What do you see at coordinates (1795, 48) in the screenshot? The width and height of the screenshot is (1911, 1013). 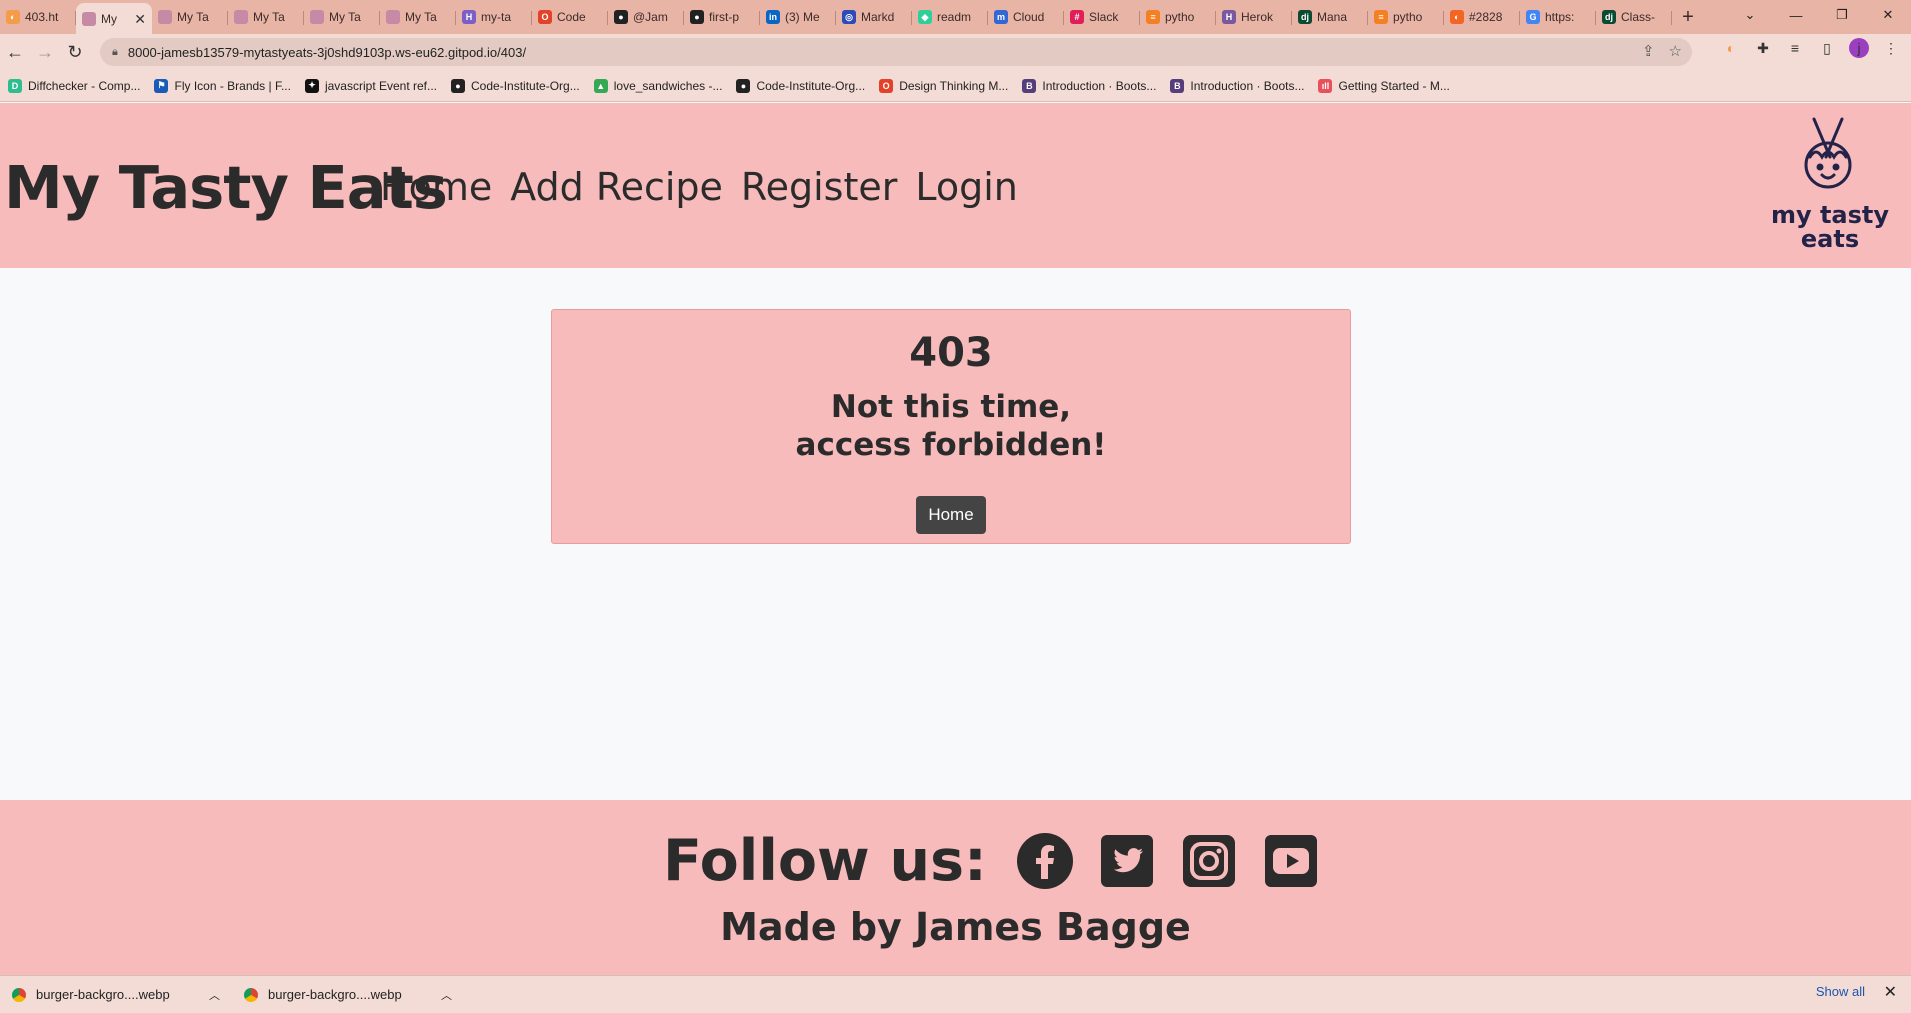 I see `media-icon: ≡` at bounding box center [1795, 48].